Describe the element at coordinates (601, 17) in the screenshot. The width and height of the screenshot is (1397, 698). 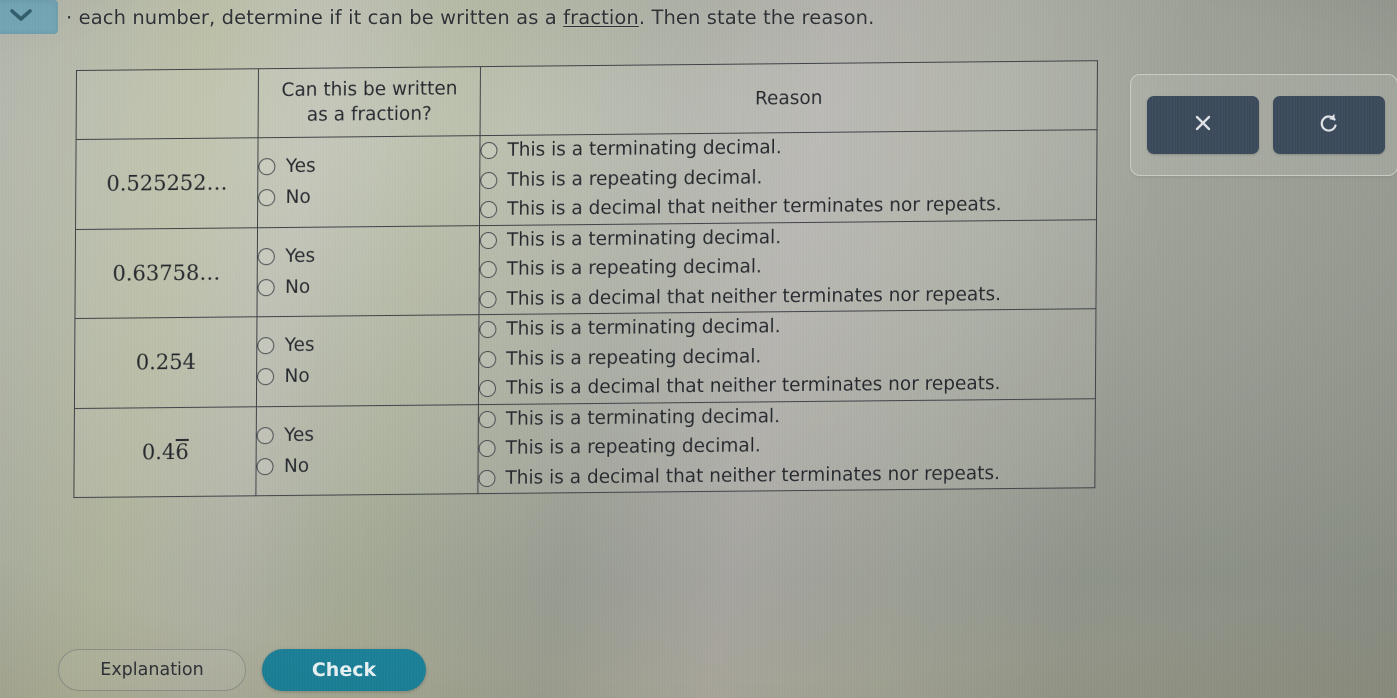
I see `fraction-link: fraction` at that location.